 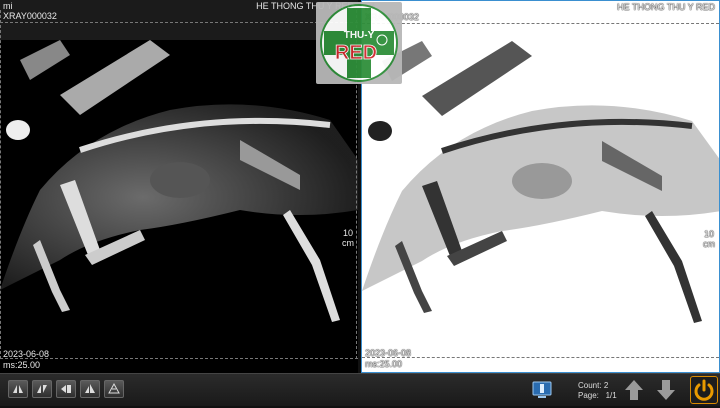 I want to click on previous-page-button, so click(x=634, y=390).